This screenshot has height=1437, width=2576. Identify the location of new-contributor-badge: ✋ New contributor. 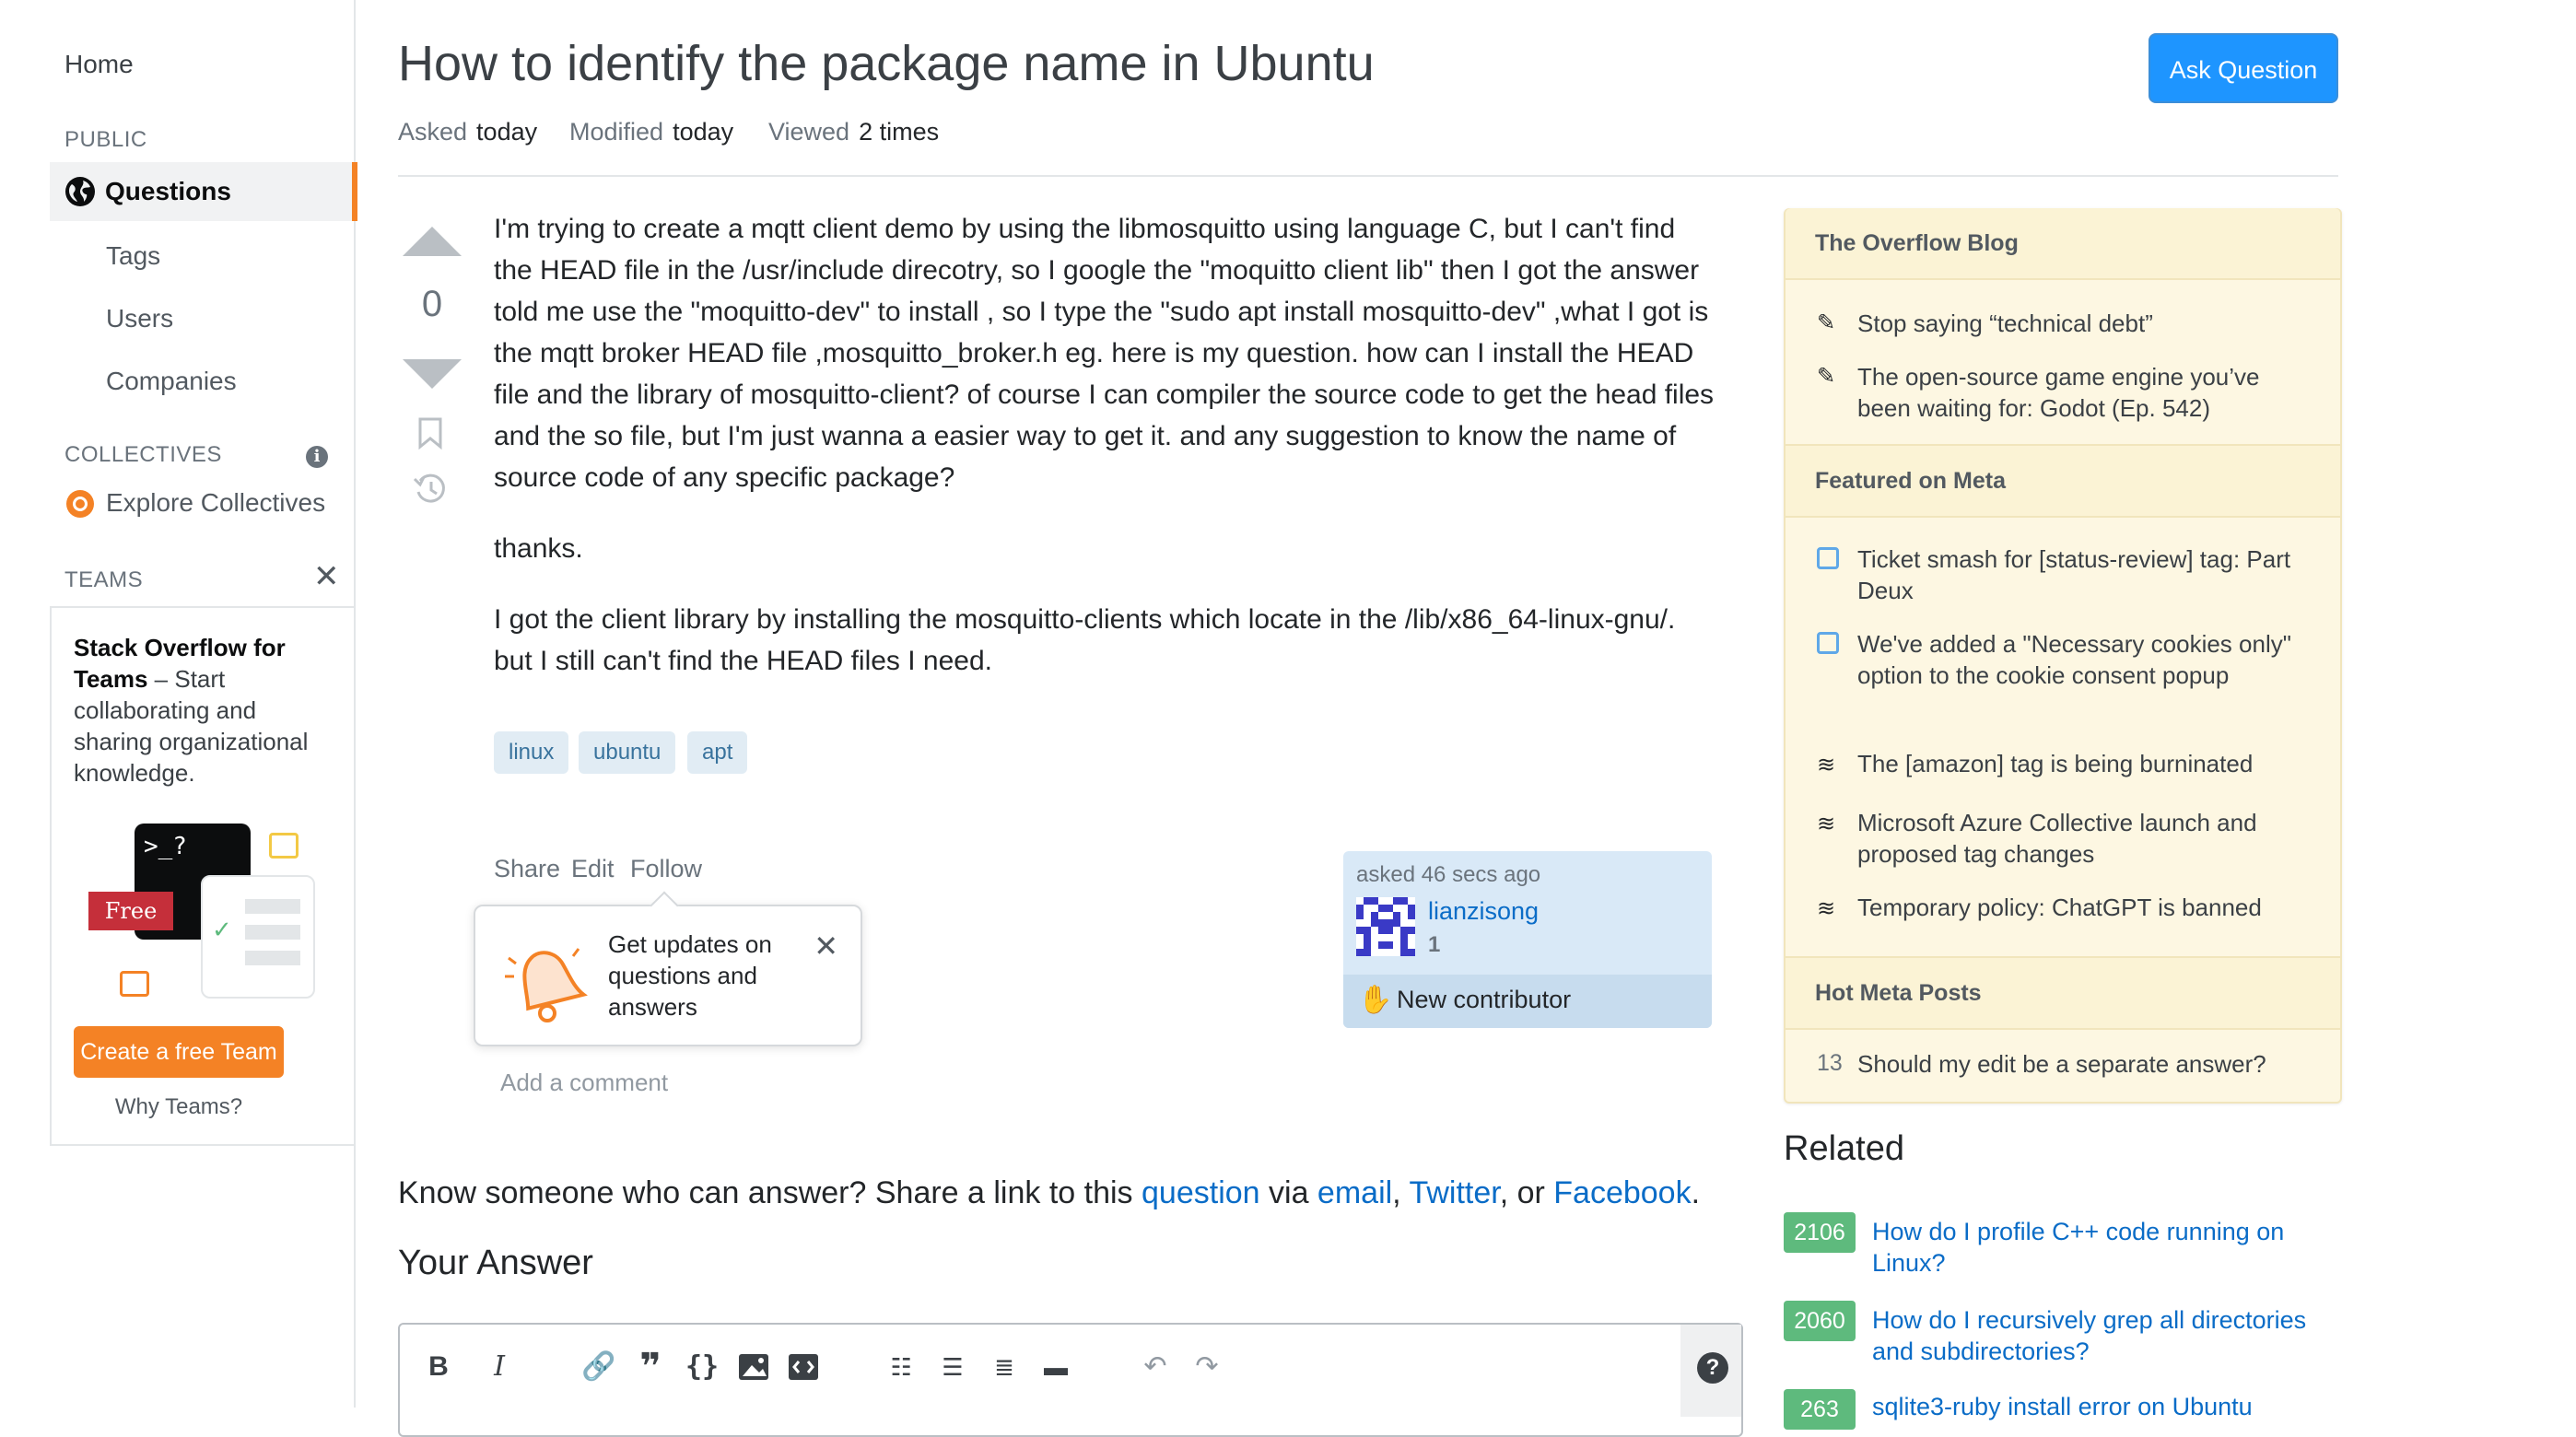
(1527, 1001).